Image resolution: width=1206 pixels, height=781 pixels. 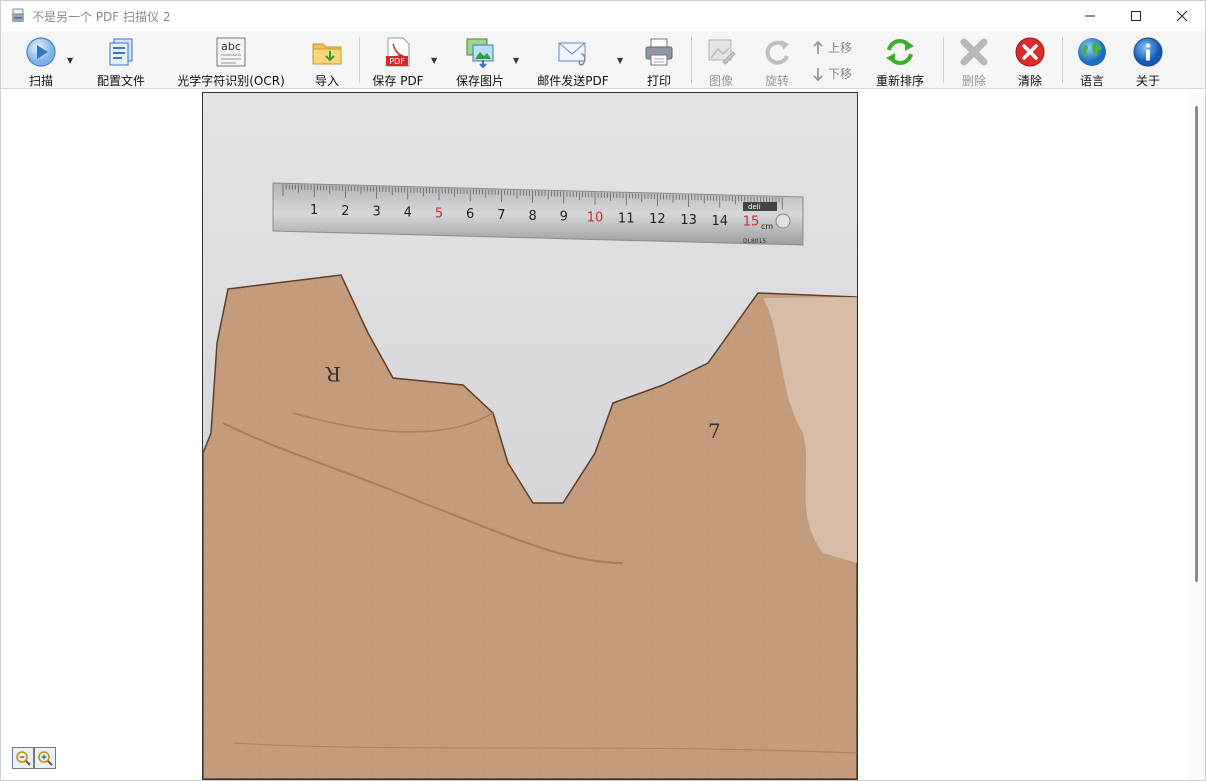 What do you see at coordinates (1092, 51) in the screenshot?
I see `globe-icon` at bounding box center [1092, 51].